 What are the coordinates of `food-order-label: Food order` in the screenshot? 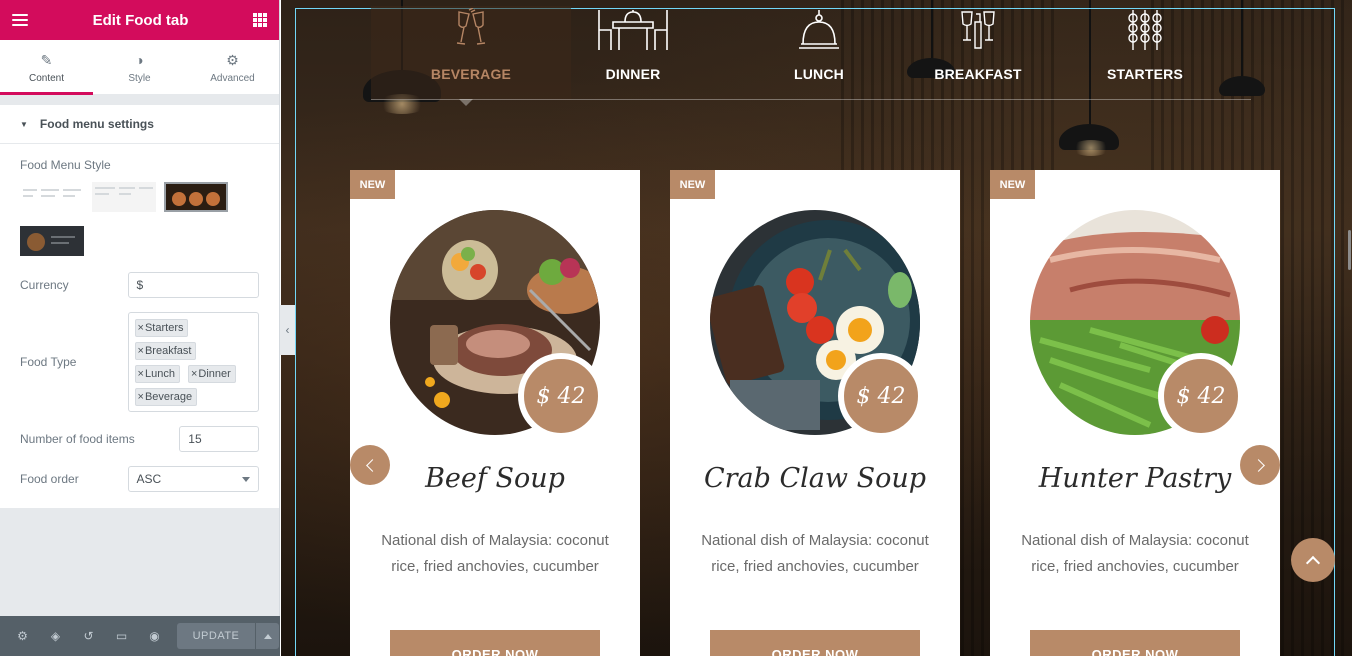 It's located at (49, 479).